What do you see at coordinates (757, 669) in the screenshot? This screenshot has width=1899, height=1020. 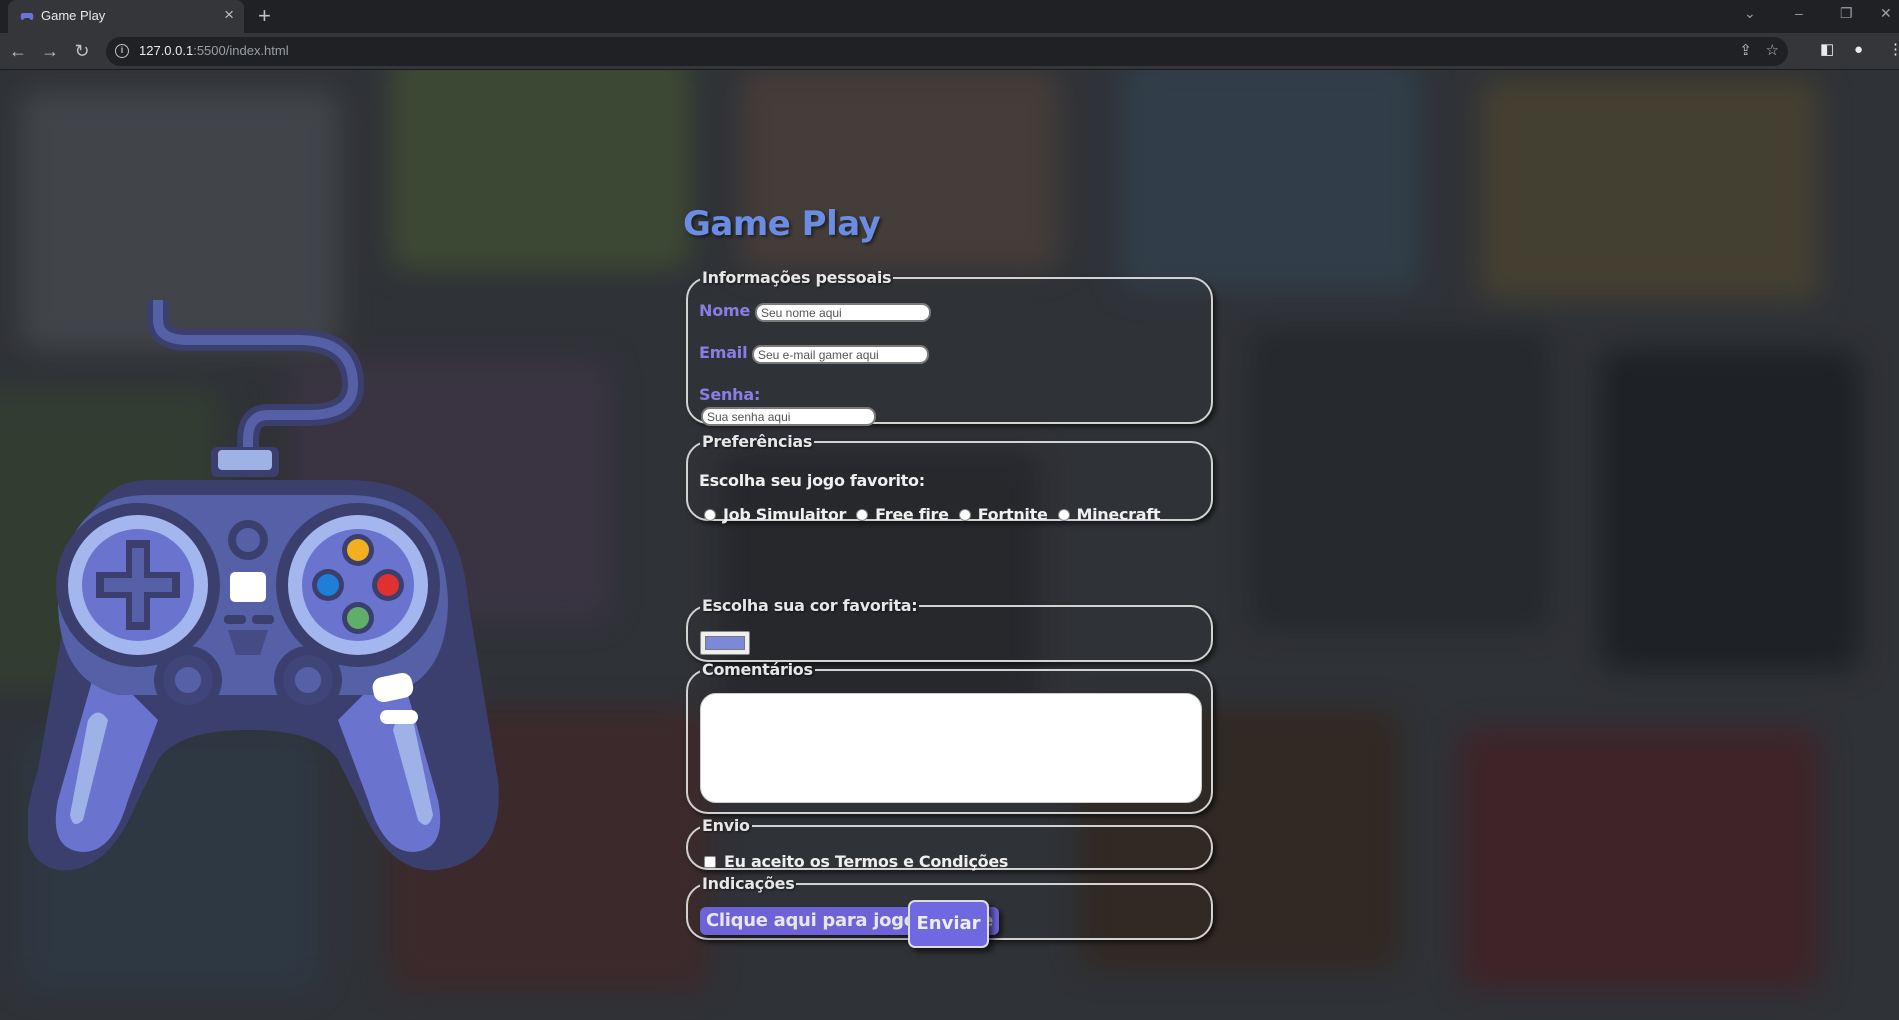 I see `comments-legend: Comentários` at bounding box center [757, 669].